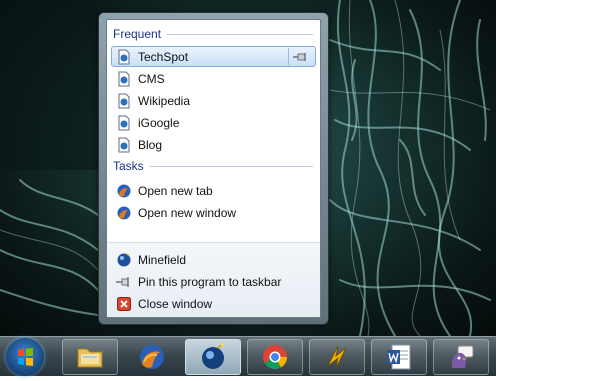 The image size is (591, 381). I want to click on tasks-header-label: Tasks, so click(128, 166).